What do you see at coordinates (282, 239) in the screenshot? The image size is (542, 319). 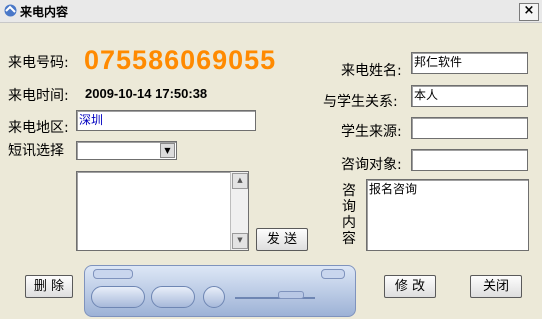 I see `send-button: 发 送` at bounding box center [282, 239].